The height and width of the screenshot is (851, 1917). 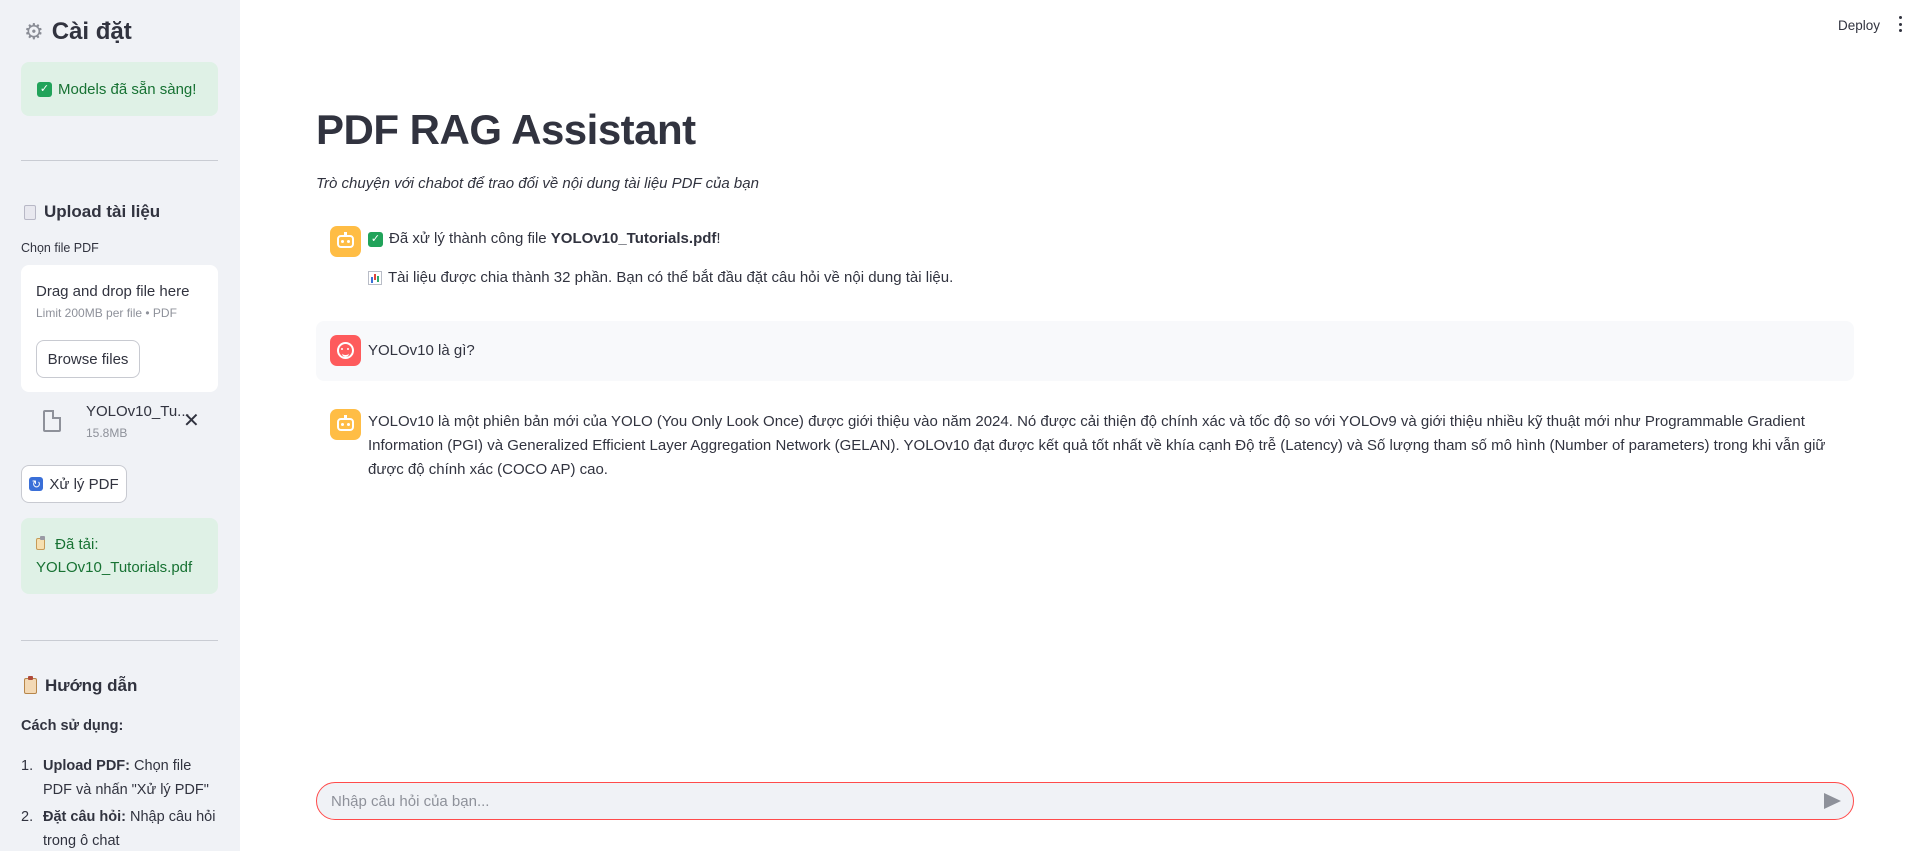 What do you see at coordinates (114, 567) in the screenshot?
I see `loaded-file-name: YOLOv10_Tutorials.pdf` at bounding box center [114, 567].